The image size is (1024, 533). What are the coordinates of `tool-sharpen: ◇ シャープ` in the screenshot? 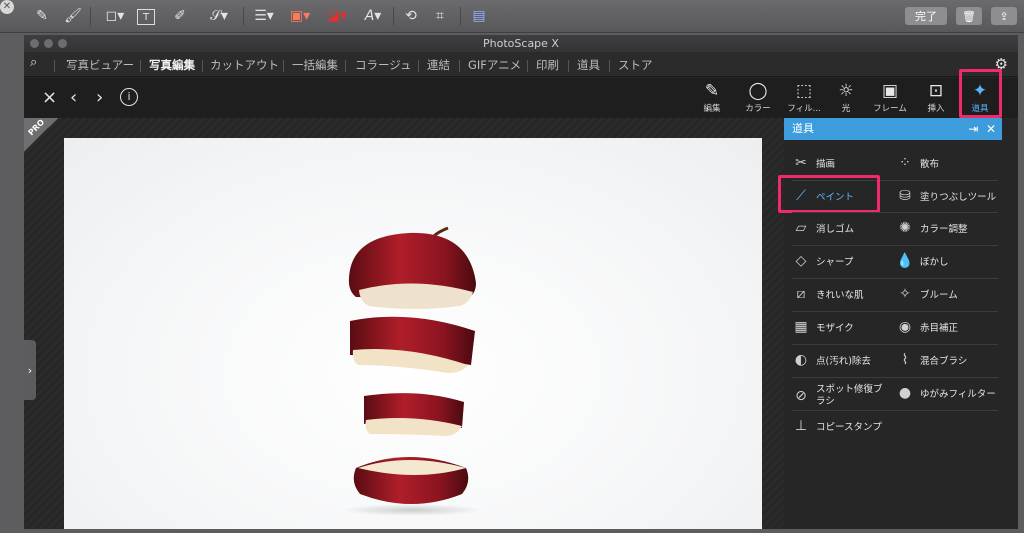 It's located at (823, 261).